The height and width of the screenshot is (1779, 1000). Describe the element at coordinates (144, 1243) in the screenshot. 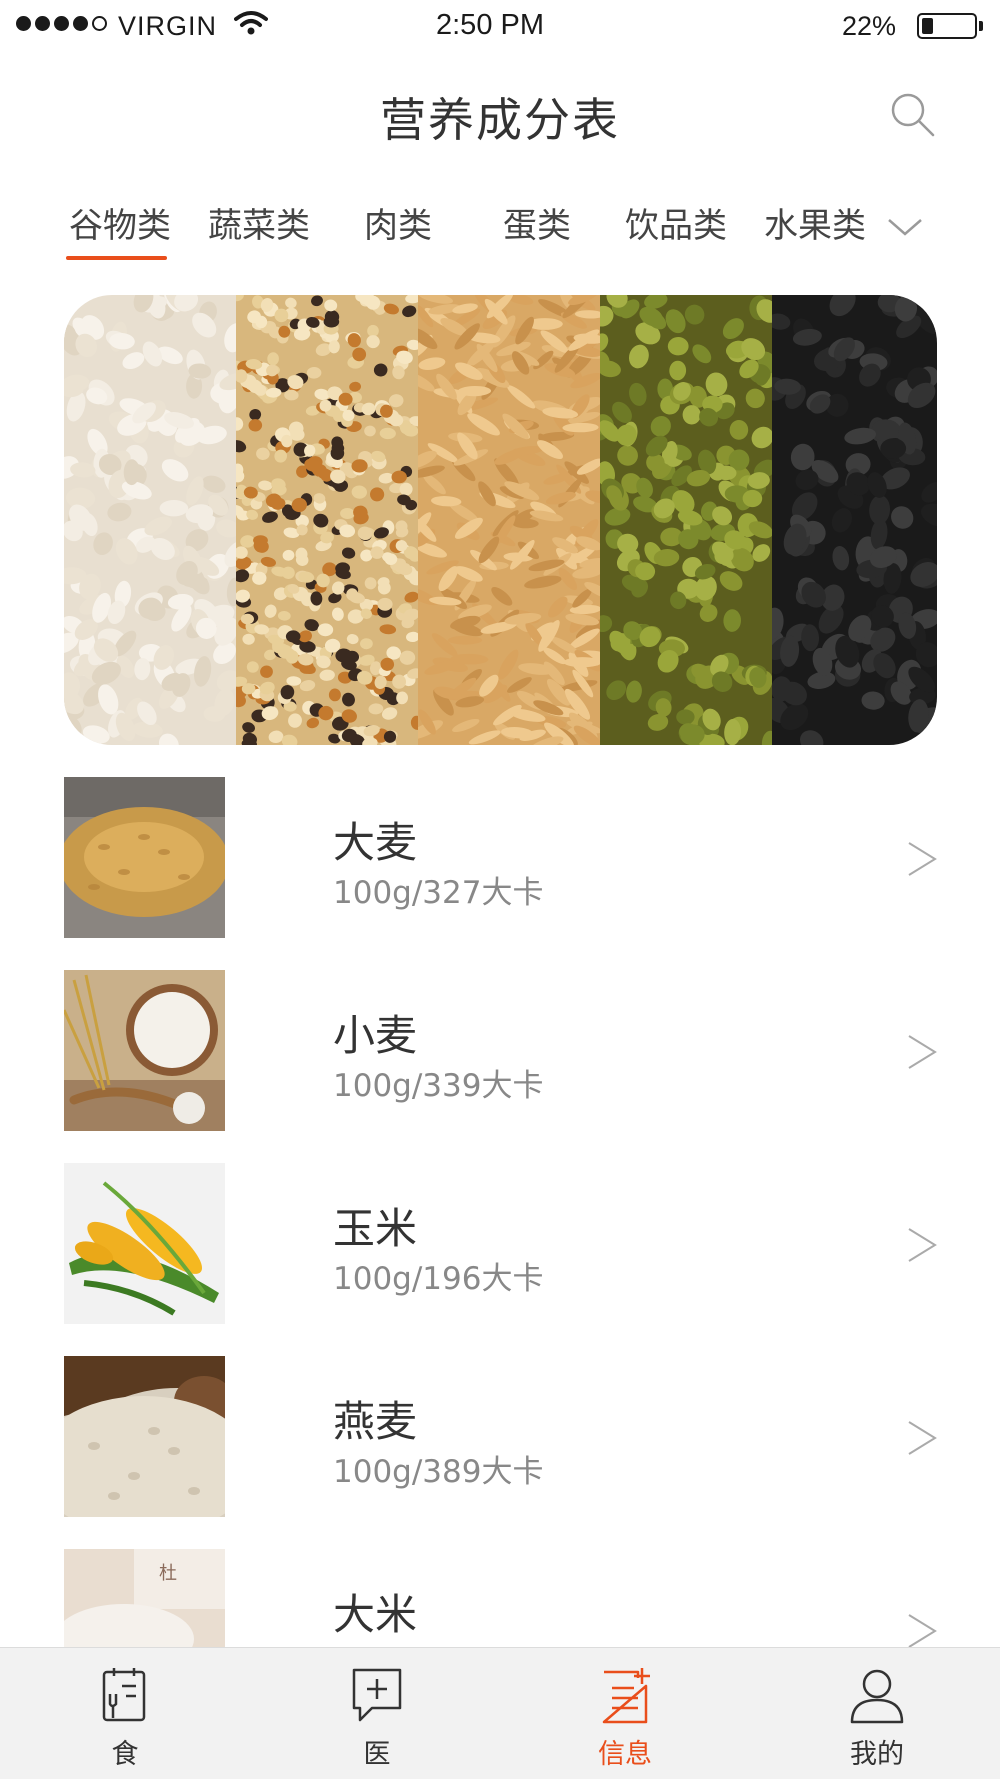

I see `corn-thumbnail` at that location.